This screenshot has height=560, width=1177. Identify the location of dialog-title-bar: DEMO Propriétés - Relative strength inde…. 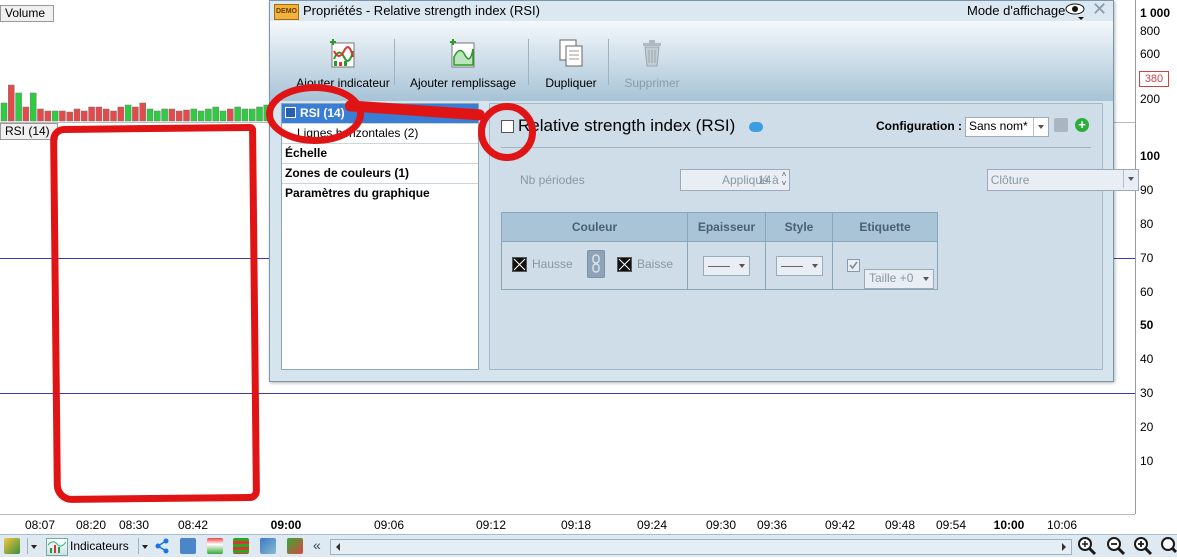
(691, 10).